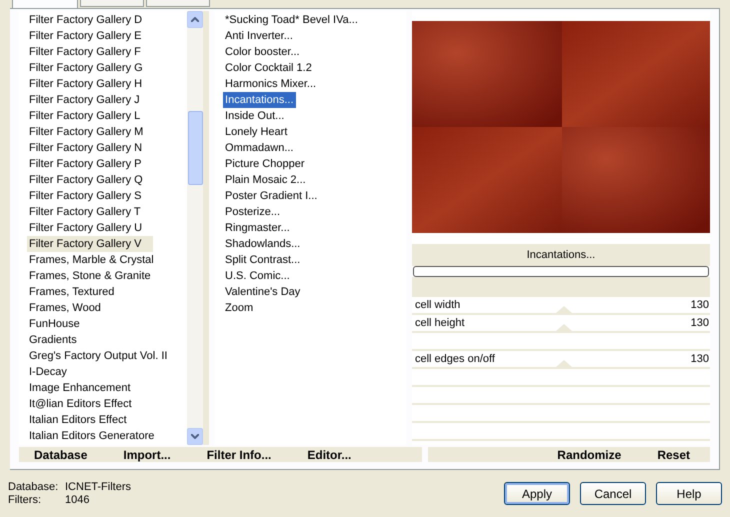  I want to click on chevron-up-icon, so click(195, 19).